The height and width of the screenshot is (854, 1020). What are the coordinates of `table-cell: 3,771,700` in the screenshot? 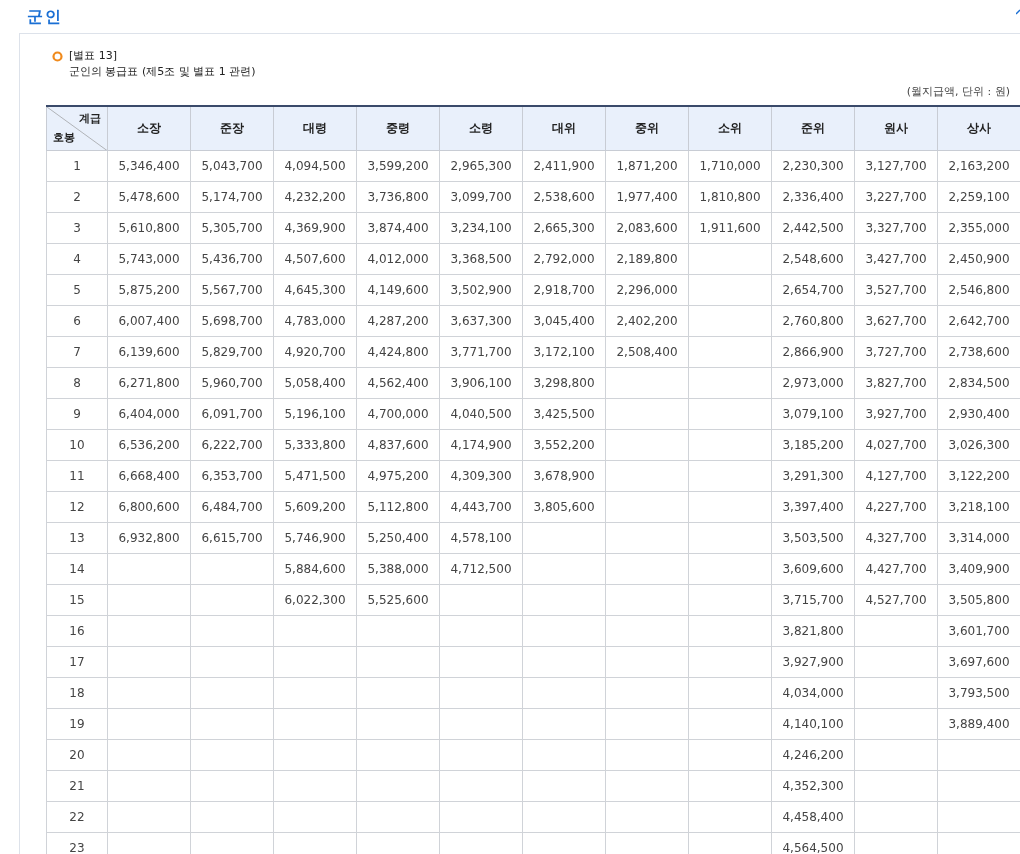 It's located at (481, 352).